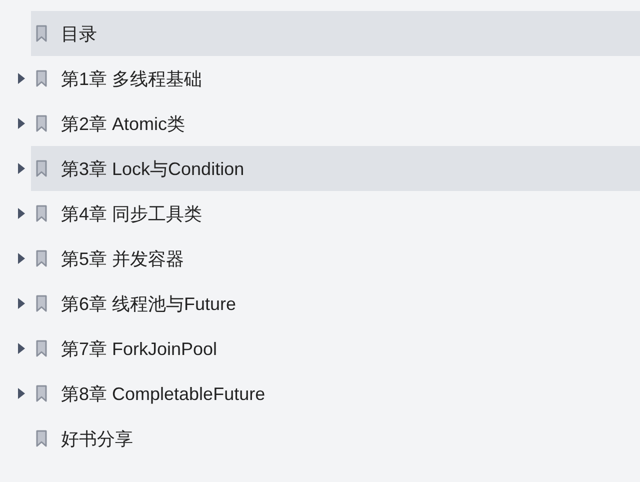 The image size is (640, 482). Describe the element at coordinates (139, 349) in the screenshot. I see `bookmark-label: 第7章 ForkJoinPool` at that location.